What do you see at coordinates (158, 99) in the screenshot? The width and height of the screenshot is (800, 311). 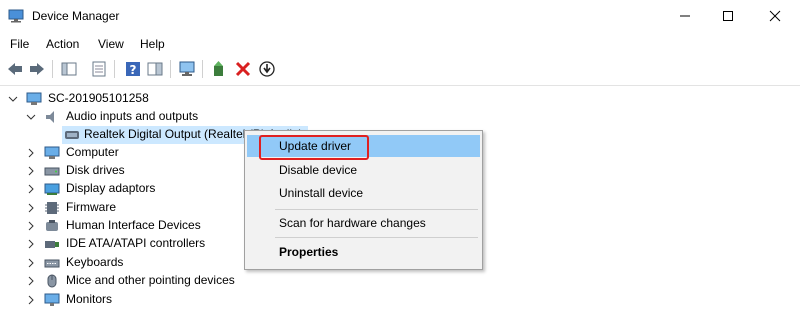 I see `tree-root: SC-201905101258` at bounding box center [158, 99].